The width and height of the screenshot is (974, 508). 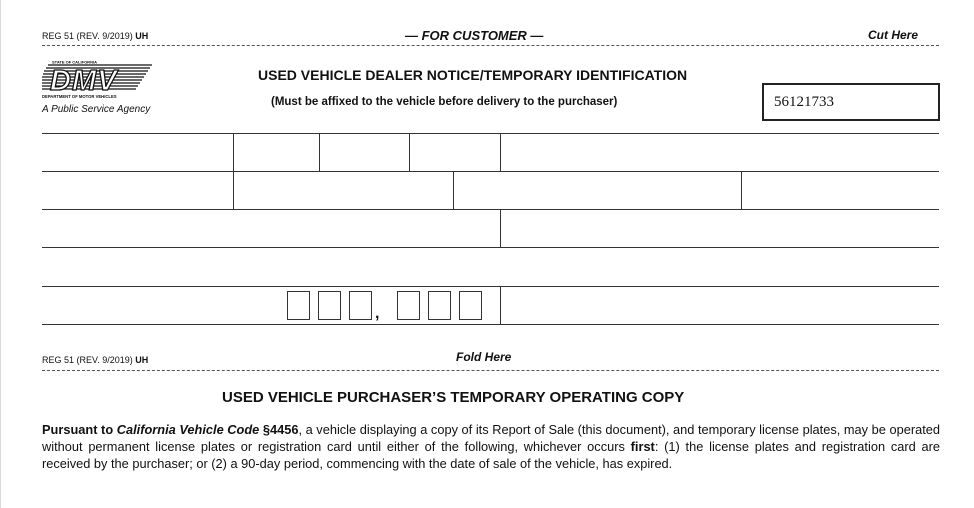 What do you see at coordinates (79, 96) in the screenshot?
I see `svg-text: DEPARTMENT OF MOTOR VEHICLES` at bounding box center [79, 96].